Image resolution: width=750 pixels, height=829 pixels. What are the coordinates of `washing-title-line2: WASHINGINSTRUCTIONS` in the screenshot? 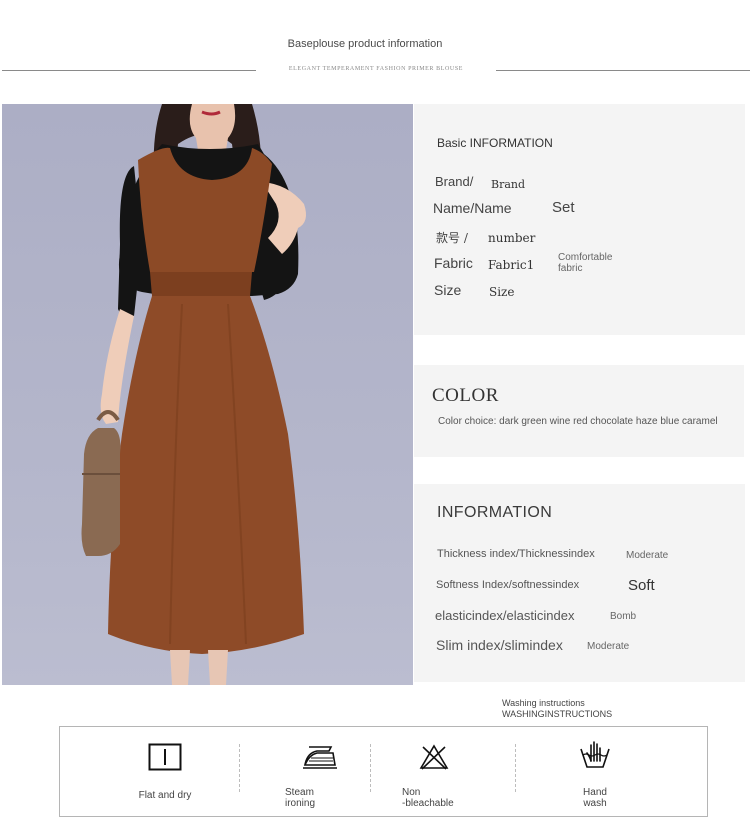 It's located at (557, 714).